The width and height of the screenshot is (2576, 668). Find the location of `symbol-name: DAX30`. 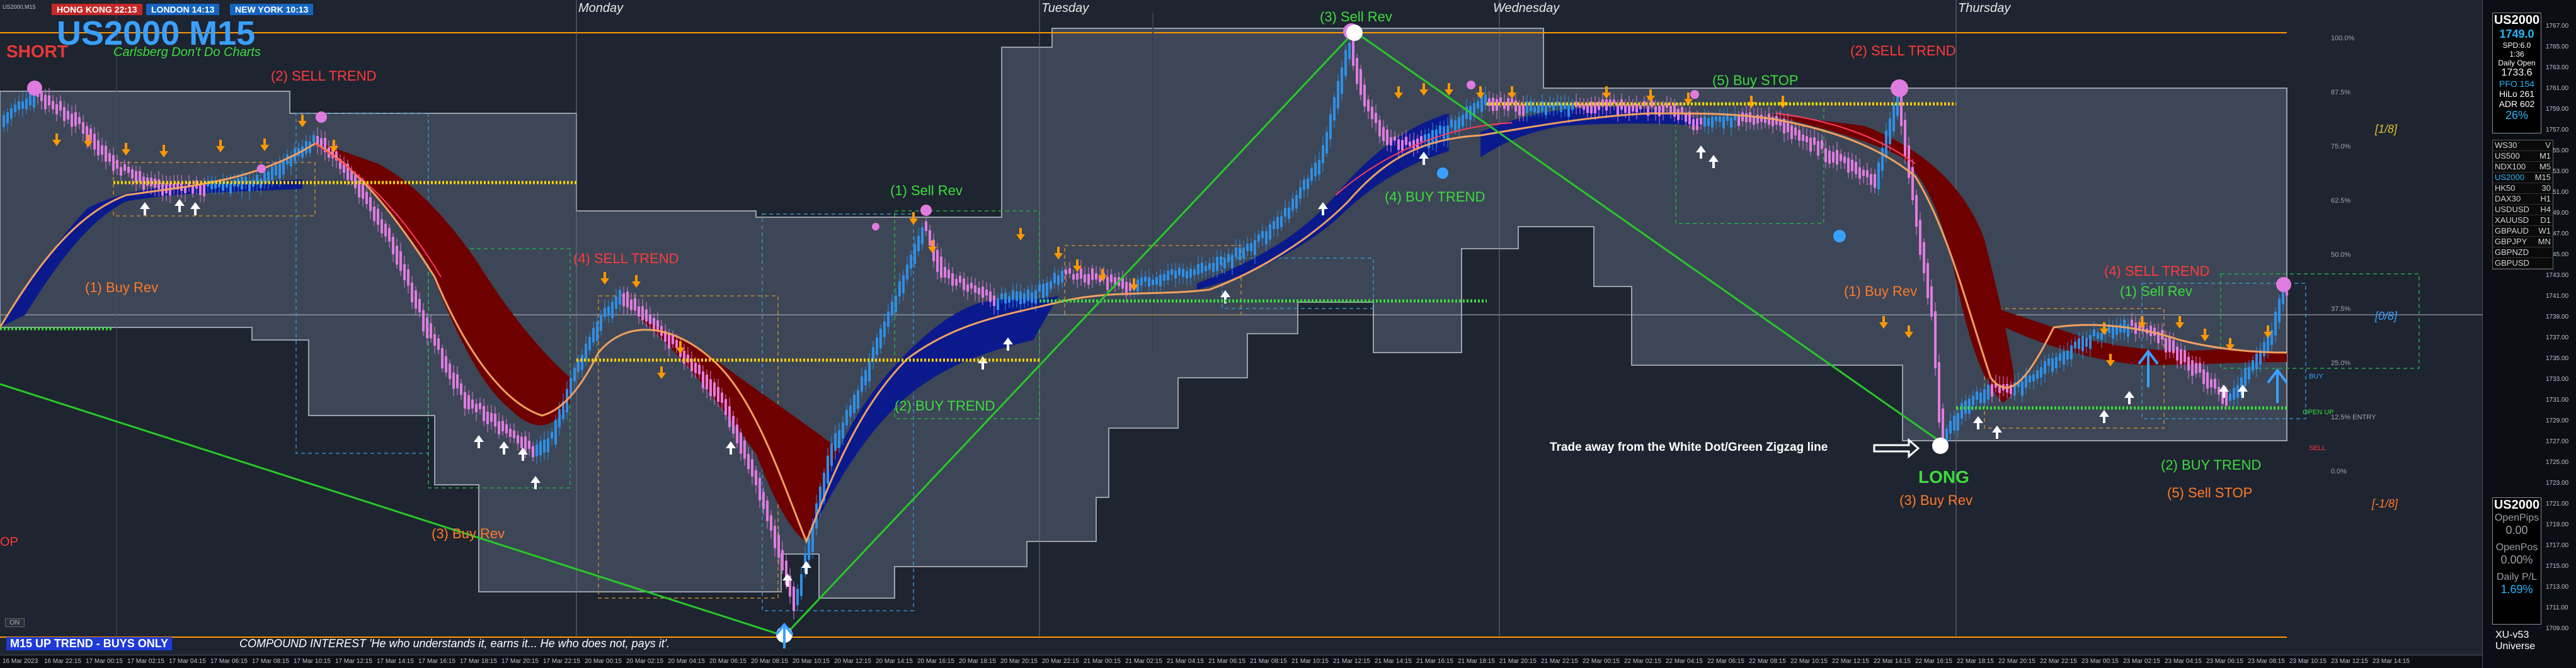

symbol-name: DAX30 is located at coordinates (2508, 199).